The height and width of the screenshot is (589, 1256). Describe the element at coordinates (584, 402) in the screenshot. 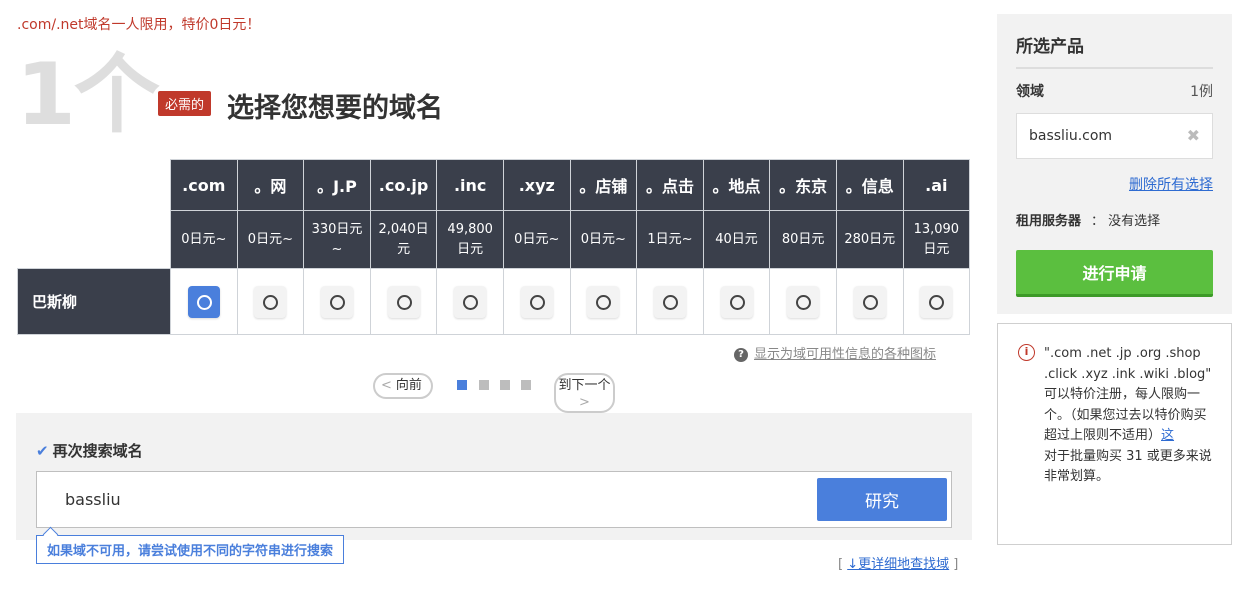

I see `chevron-right-icon: >` at that location.